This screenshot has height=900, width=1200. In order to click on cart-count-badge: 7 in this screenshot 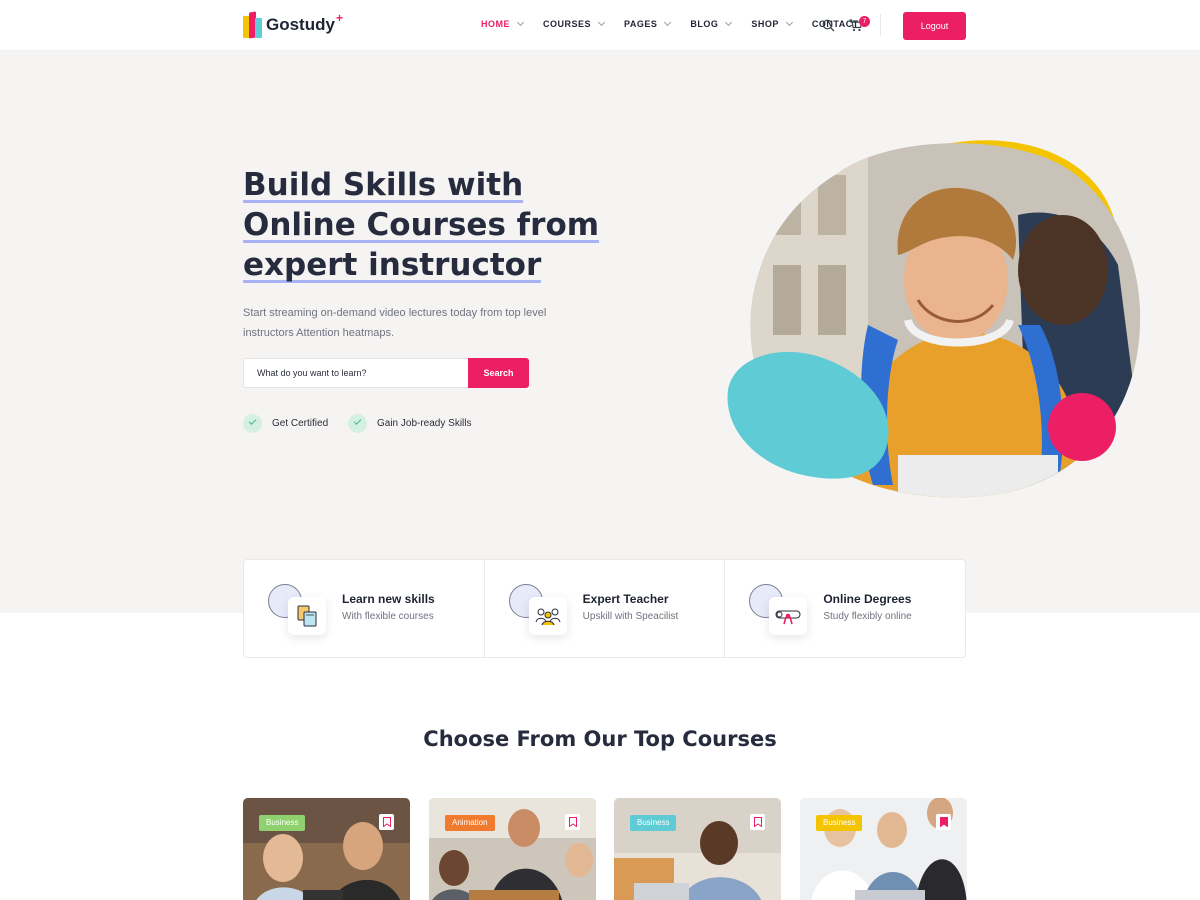, I will do `click(864, 21)`.